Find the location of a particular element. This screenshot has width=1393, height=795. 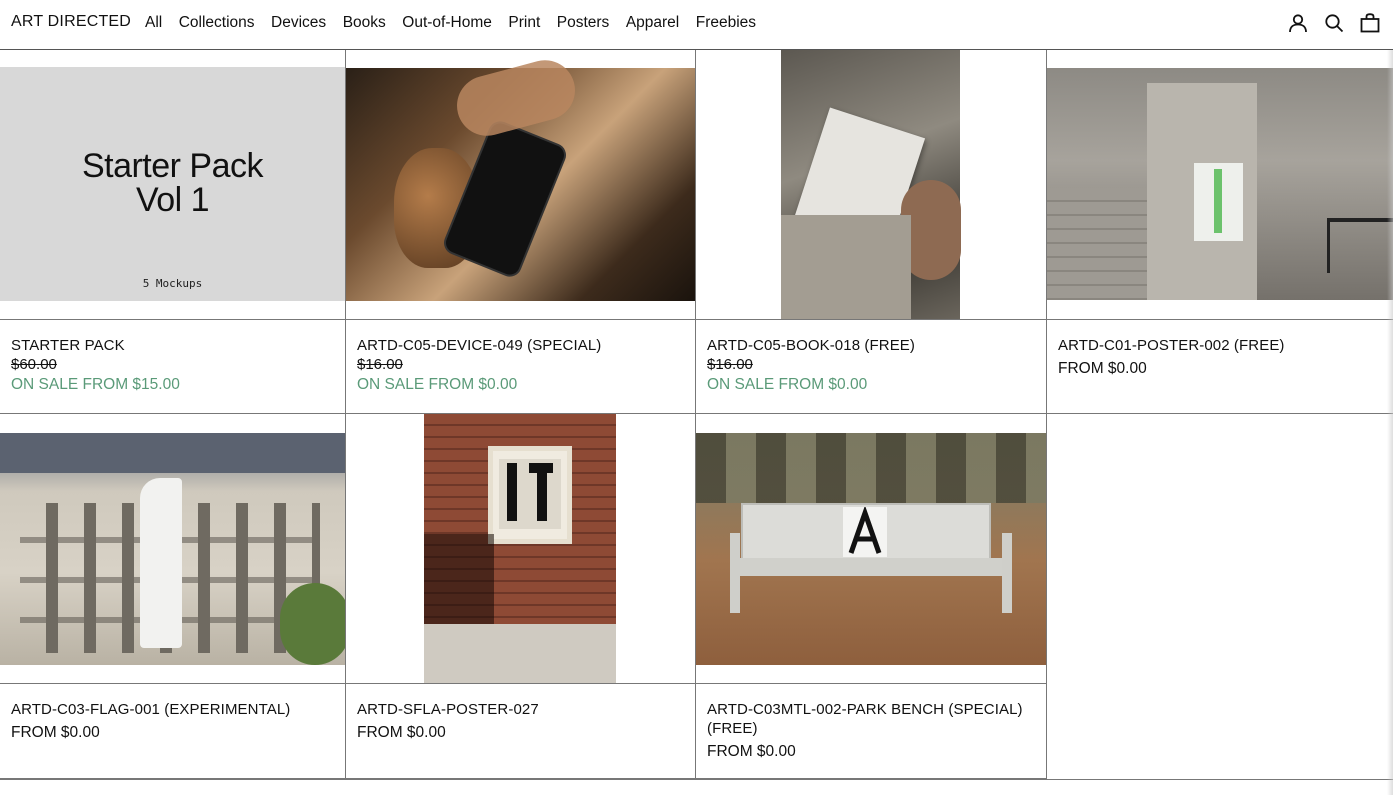

product-info: STARTER PACK $60.00 ON SALE FROM $15.00 is located at coordinates (173, 365).